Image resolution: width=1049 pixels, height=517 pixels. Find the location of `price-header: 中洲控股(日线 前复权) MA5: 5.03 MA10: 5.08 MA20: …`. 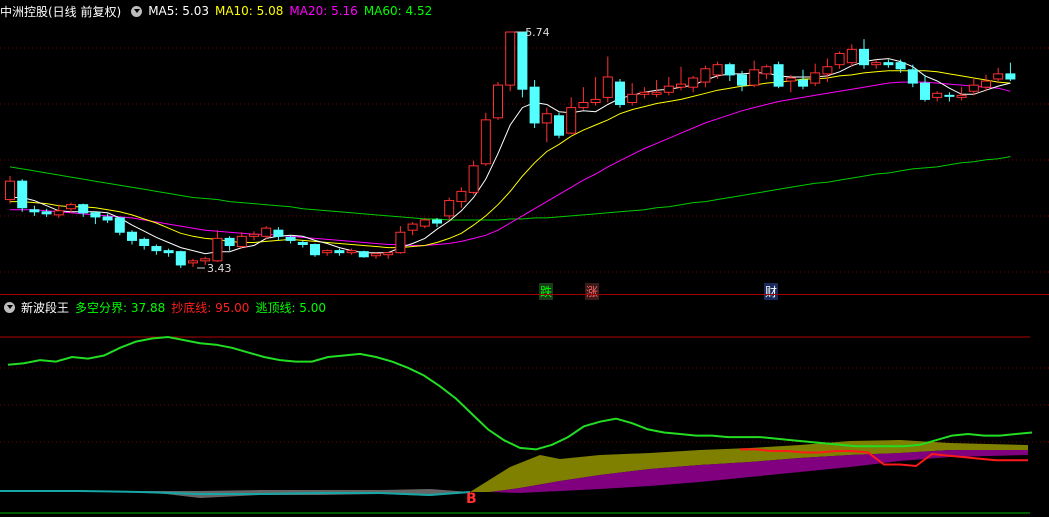

price-header: 中洲控股(日线 前复权) MA5: 5.03 MA10: 5.08 MA20: … is located at coordinates (524, 11).